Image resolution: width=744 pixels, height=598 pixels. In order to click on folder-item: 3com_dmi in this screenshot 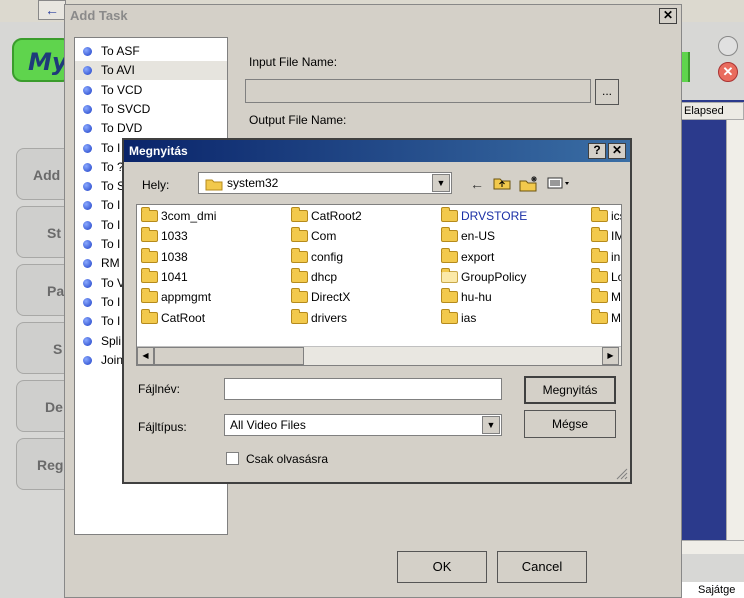, I will do `click(177, 216)`.